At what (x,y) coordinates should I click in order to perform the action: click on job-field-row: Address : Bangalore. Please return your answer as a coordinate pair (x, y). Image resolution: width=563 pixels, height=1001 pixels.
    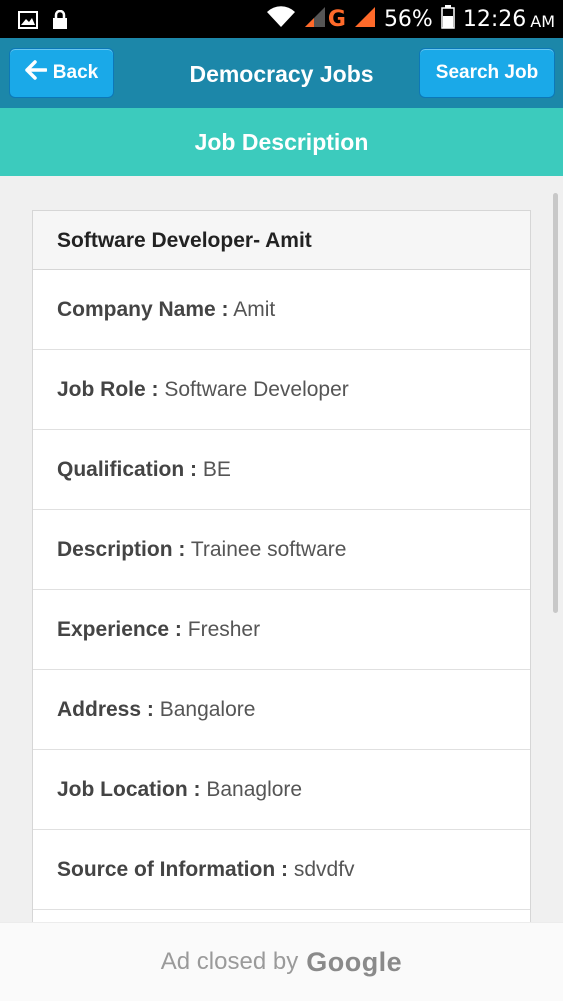
    Looking at the image, I should click on (281, 710).